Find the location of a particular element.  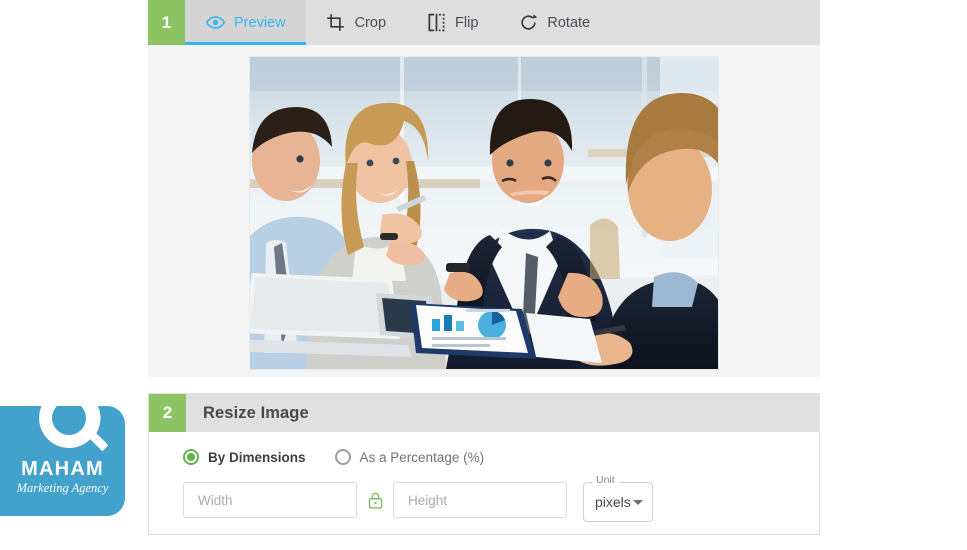

radio-as-percentage-indicator is located at coordinates (342, 457).